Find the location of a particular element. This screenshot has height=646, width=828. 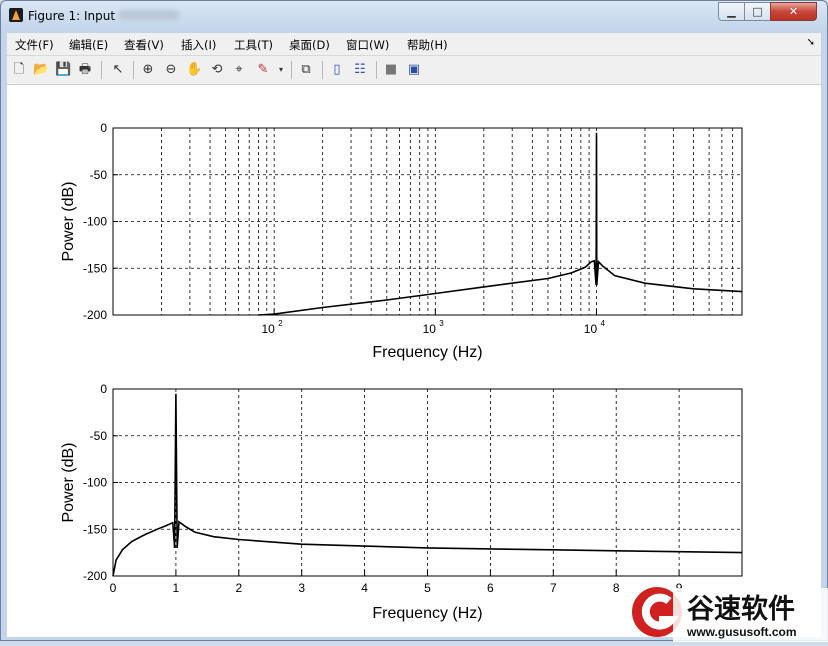

open-icon: 📂 is located at coordinates (41, 70).